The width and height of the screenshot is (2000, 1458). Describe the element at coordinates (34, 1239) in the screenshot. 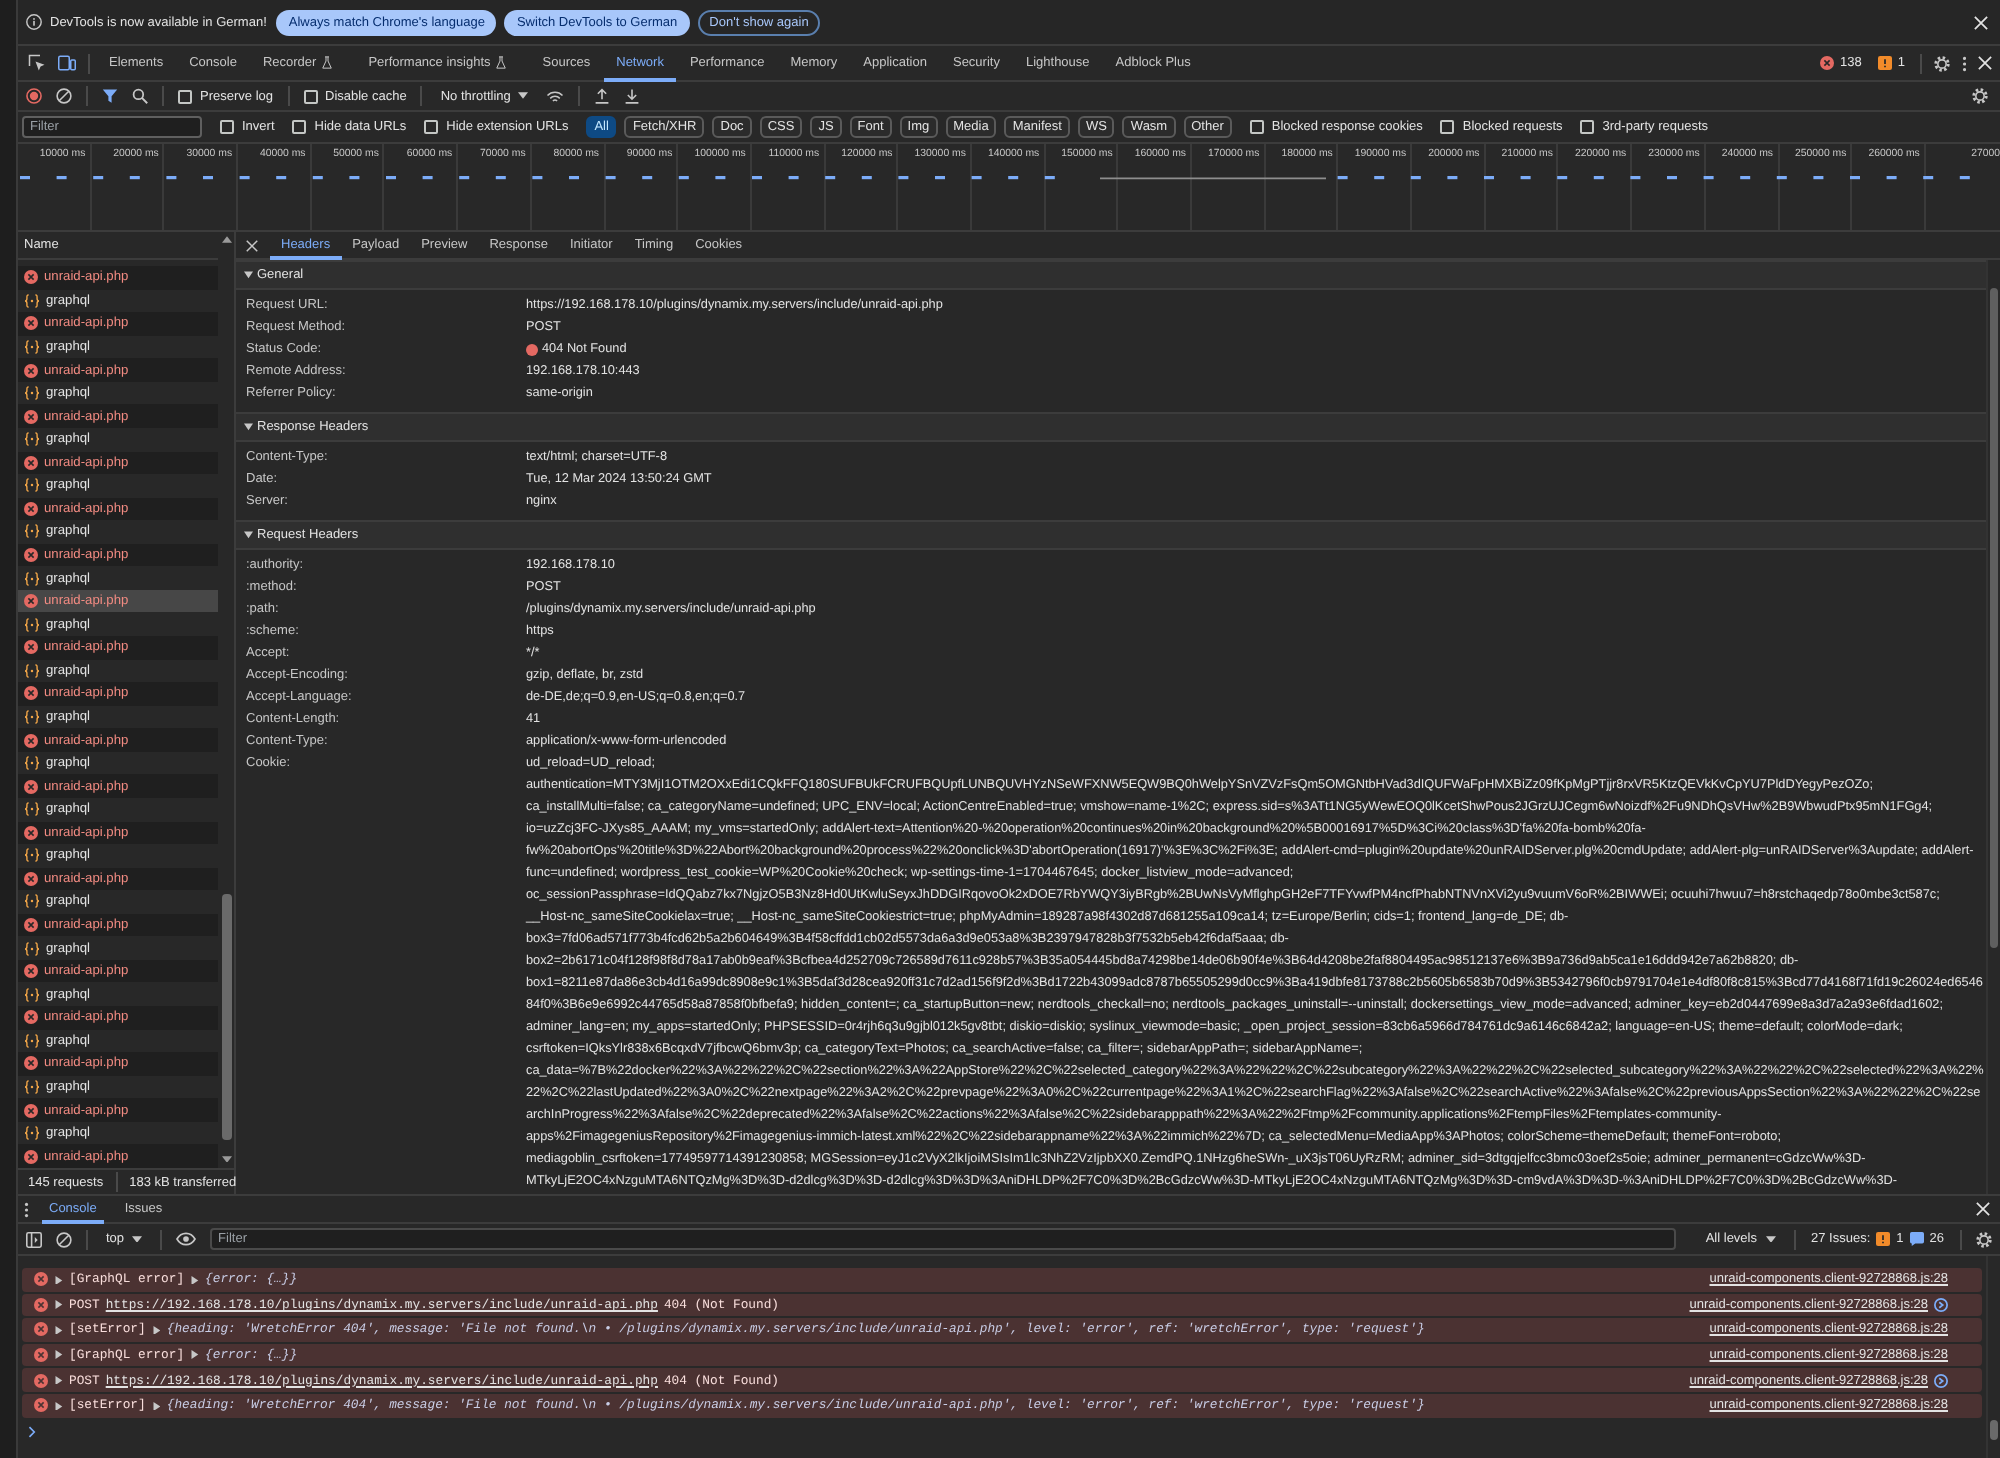

I see `sidebar-icon` at that location.